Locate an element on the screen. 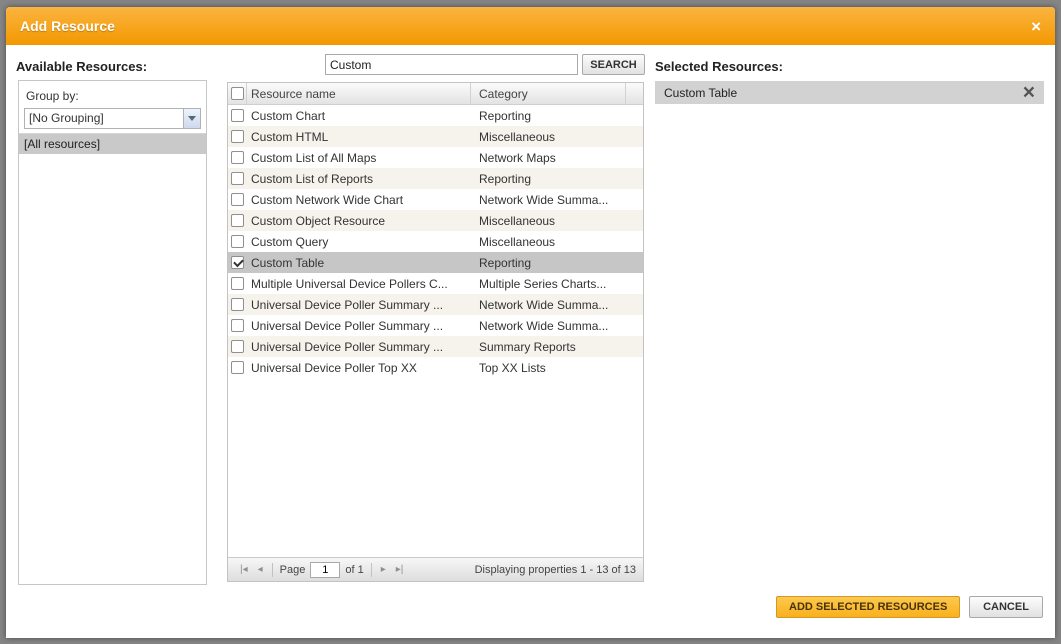  page-count-label: of 1 is located at coordinates (354, 569).